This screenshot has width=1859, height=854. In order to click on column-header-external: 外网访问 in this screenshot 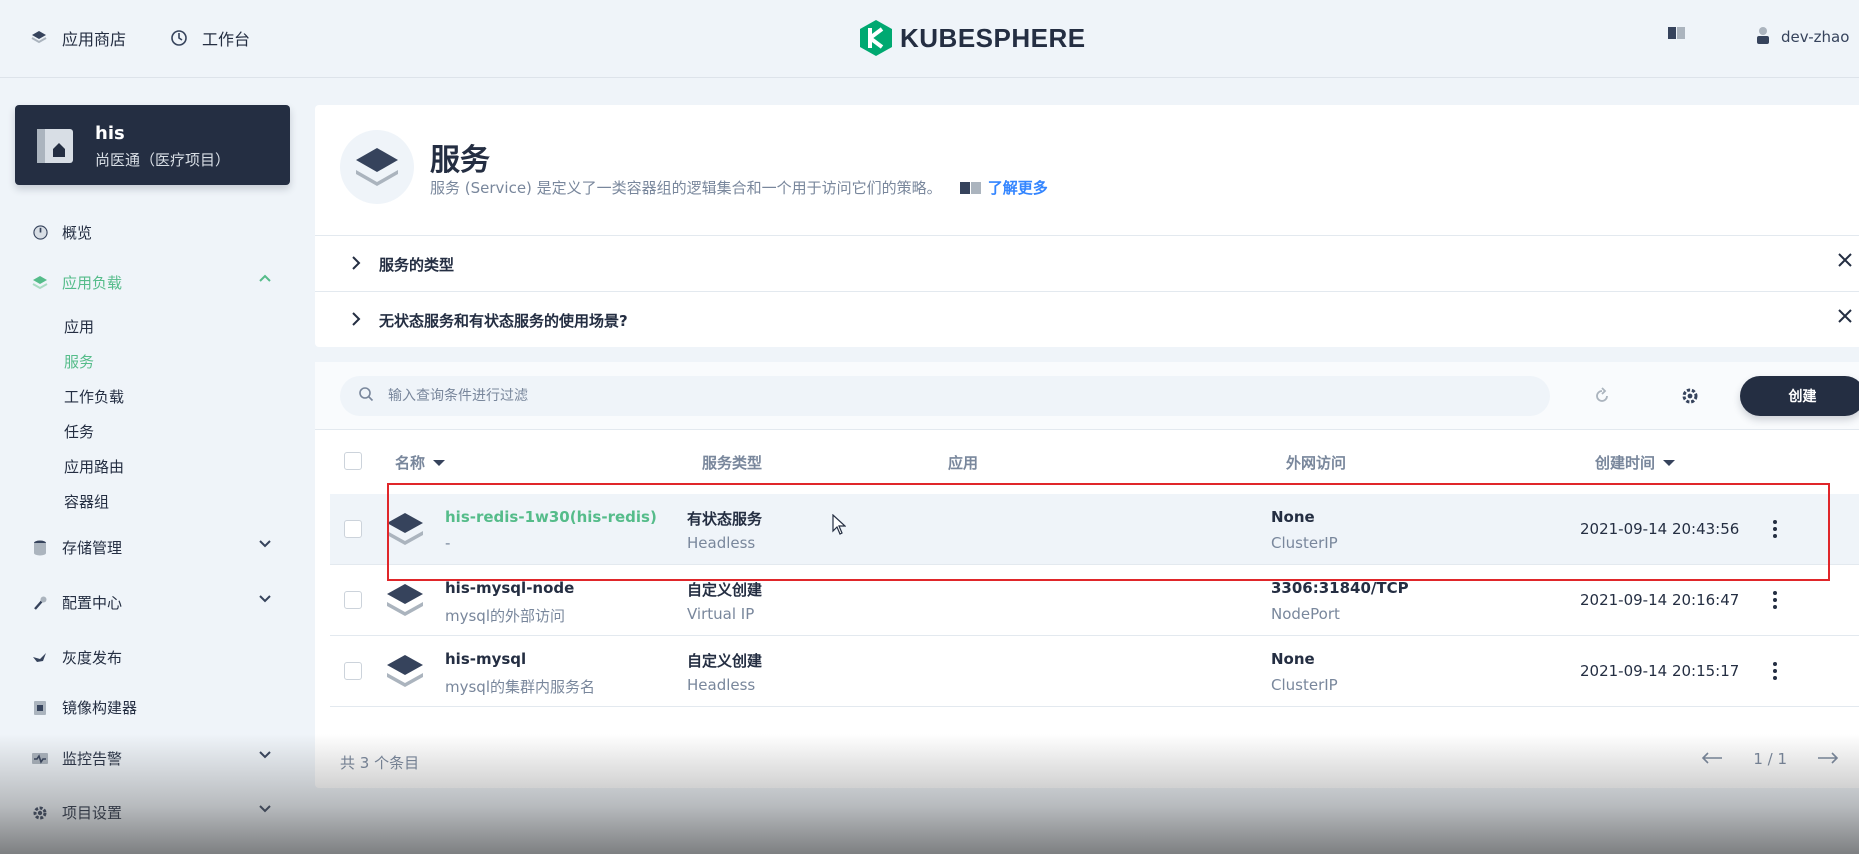, I will do `click(1316, 462)`.